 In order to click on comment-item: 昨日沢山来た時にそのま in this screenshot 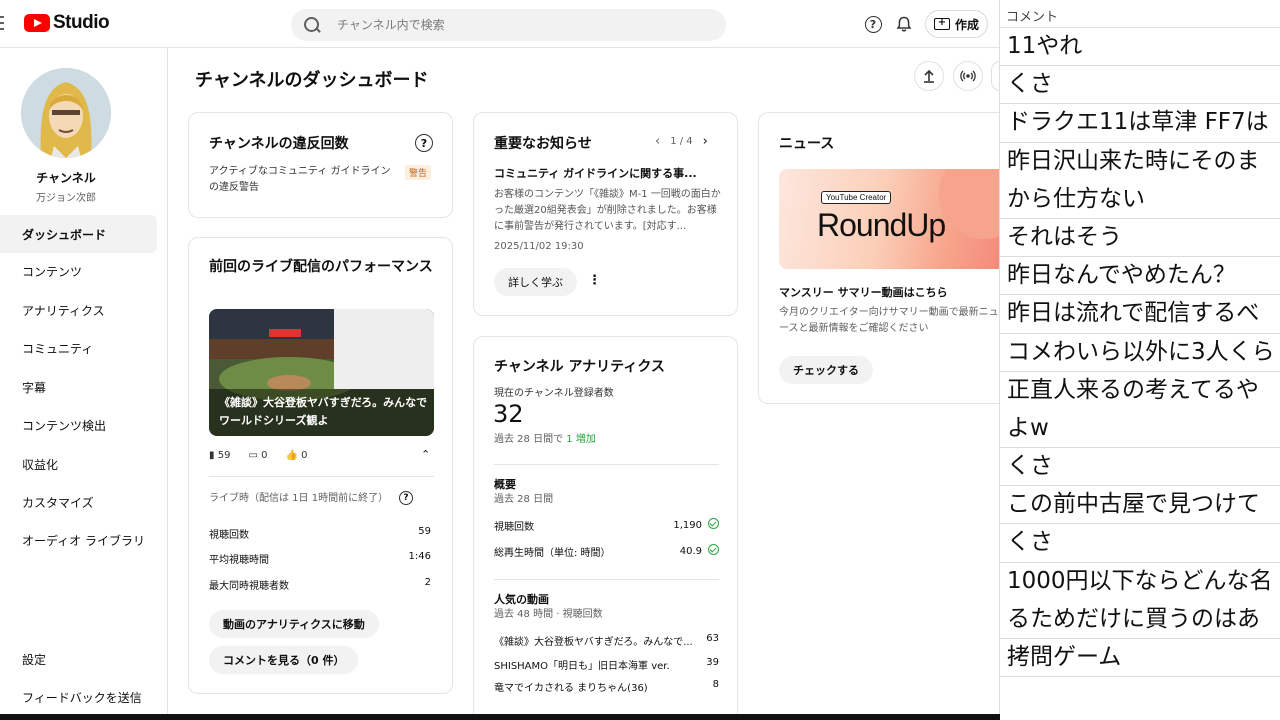, I will do `click(1133, 160)`.